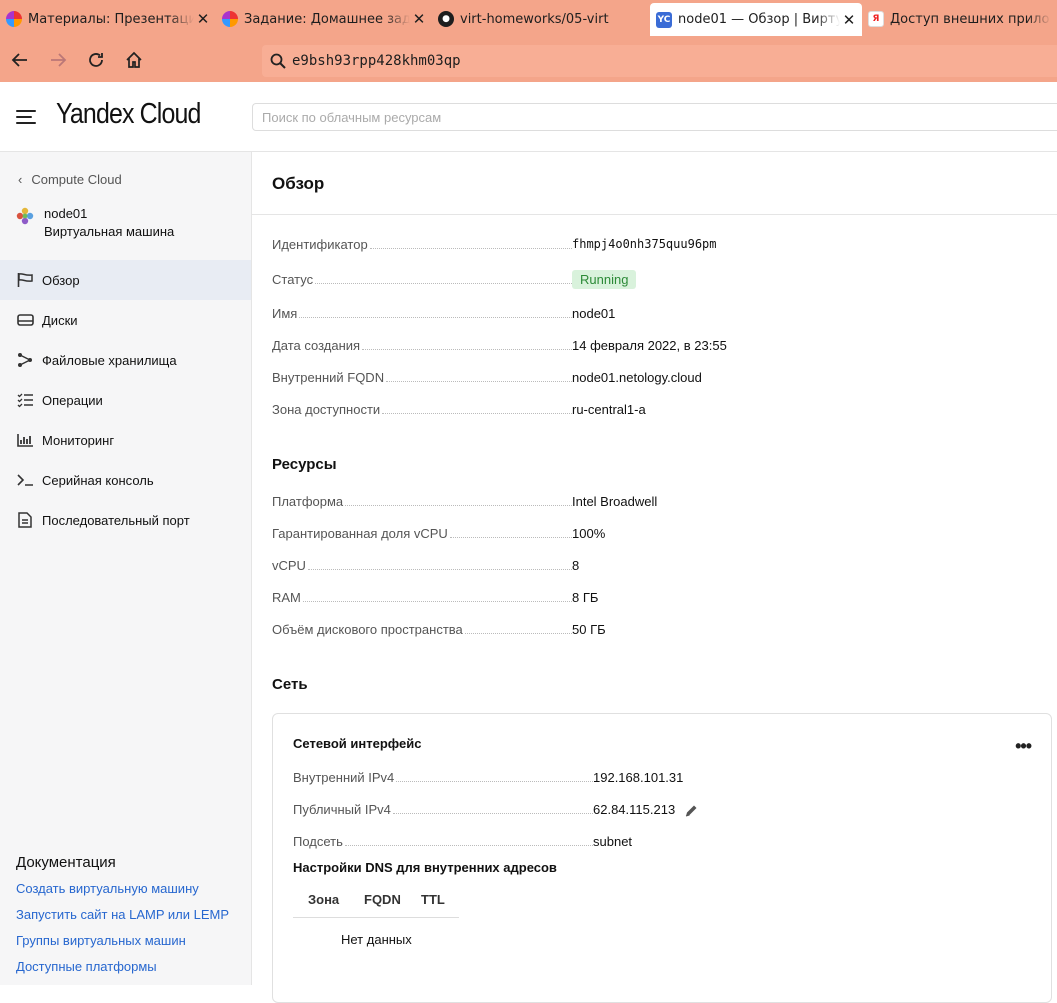  Describe the element at coordinates (1023, 746) in the screenshot. I see `more-actions-icon: •••` at that location.